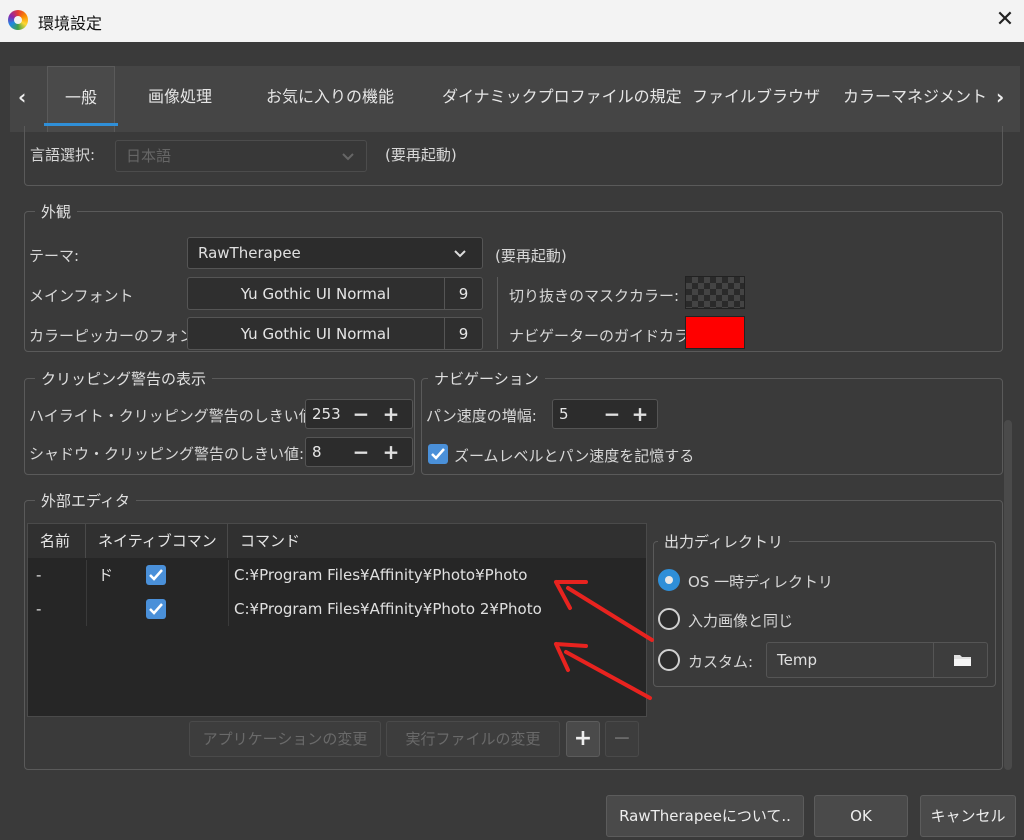 The image size is (1024, 840). Describe the element at coordinates (968, 816) in the screenshot. I see `cancel-button: キャンセル` at that location.